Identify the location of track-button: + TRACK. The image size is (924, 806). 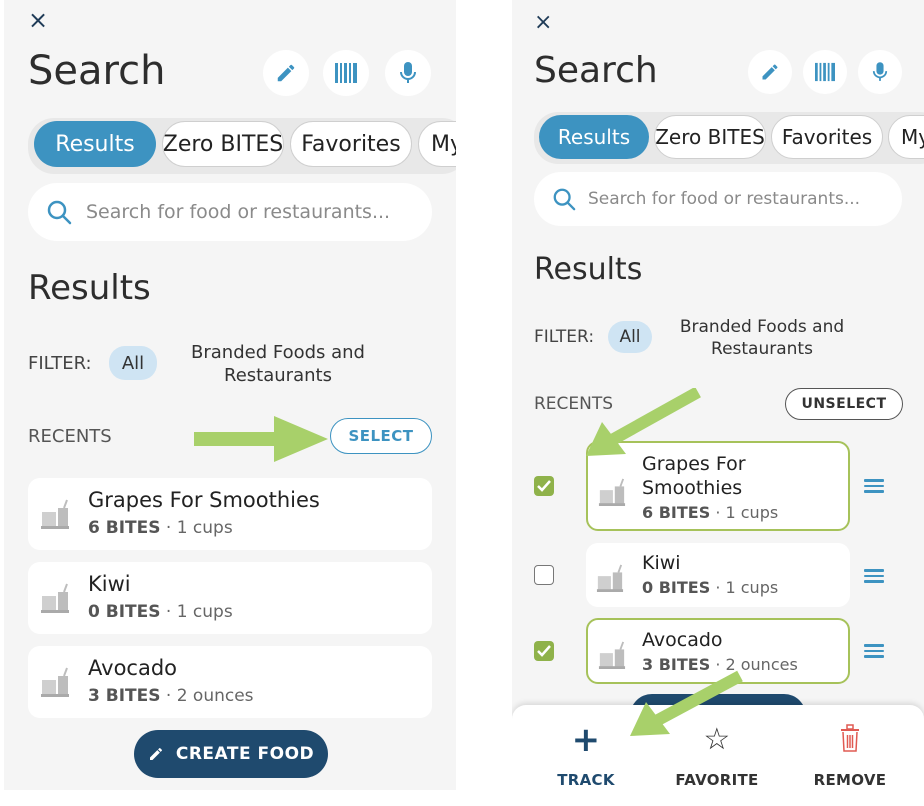
(586, 756).